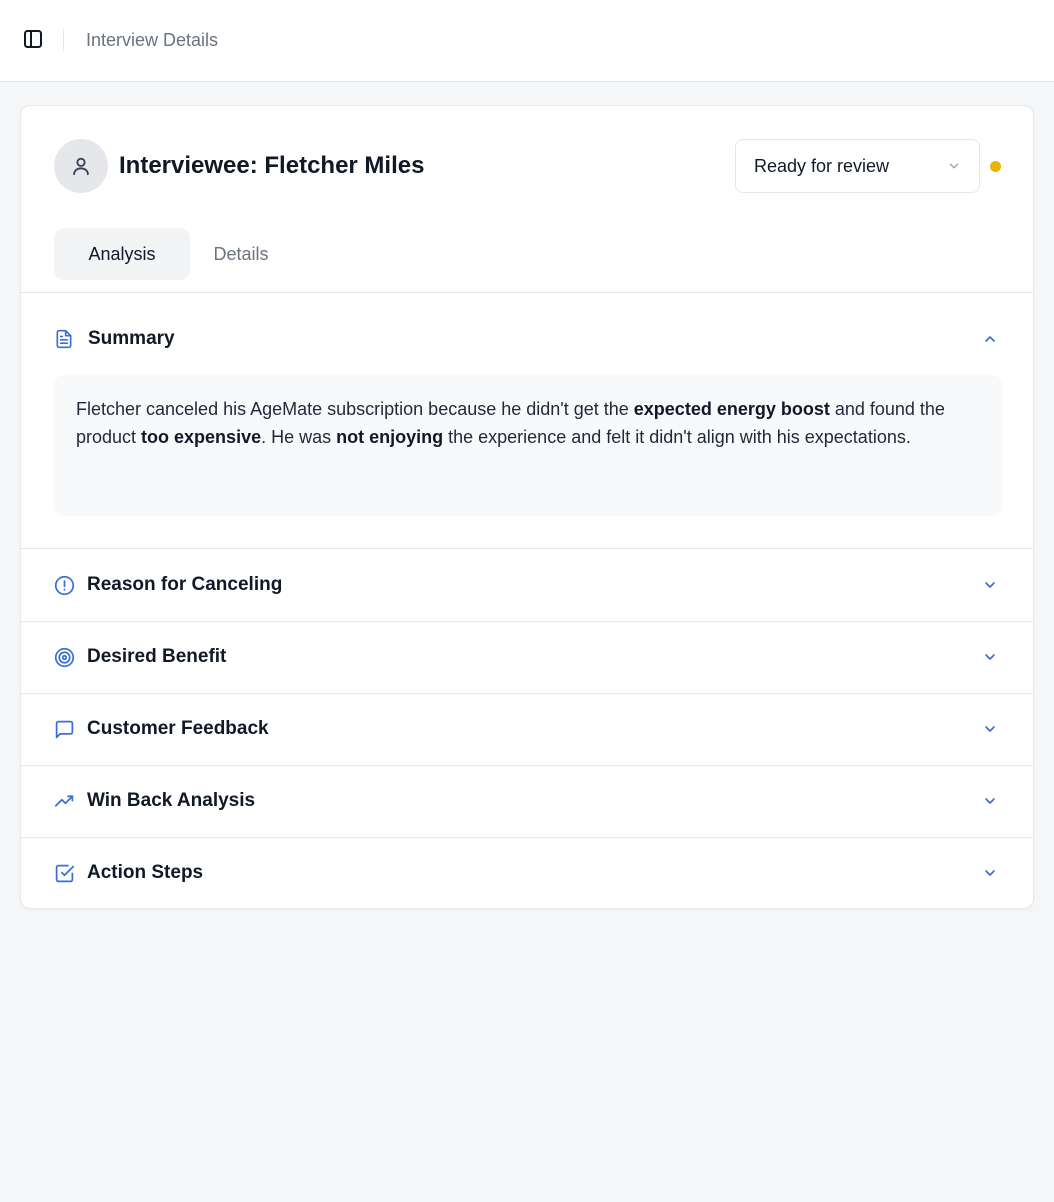  What do you see at coordinates (33, 39) in the screenshot?
I see `sidebar-toggle-icon` at bounding box center [33, 39].